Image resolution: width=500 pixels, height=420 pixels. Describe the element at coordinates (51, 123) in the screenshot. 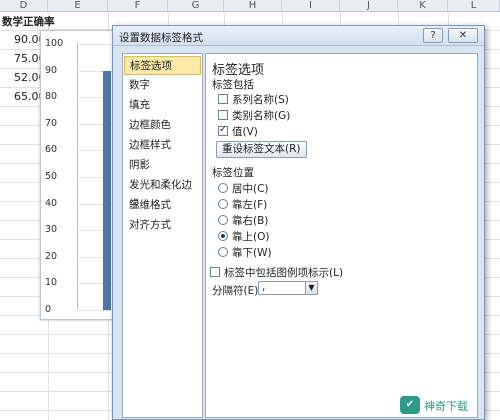

I see `y-tick-label: 70` at that location.